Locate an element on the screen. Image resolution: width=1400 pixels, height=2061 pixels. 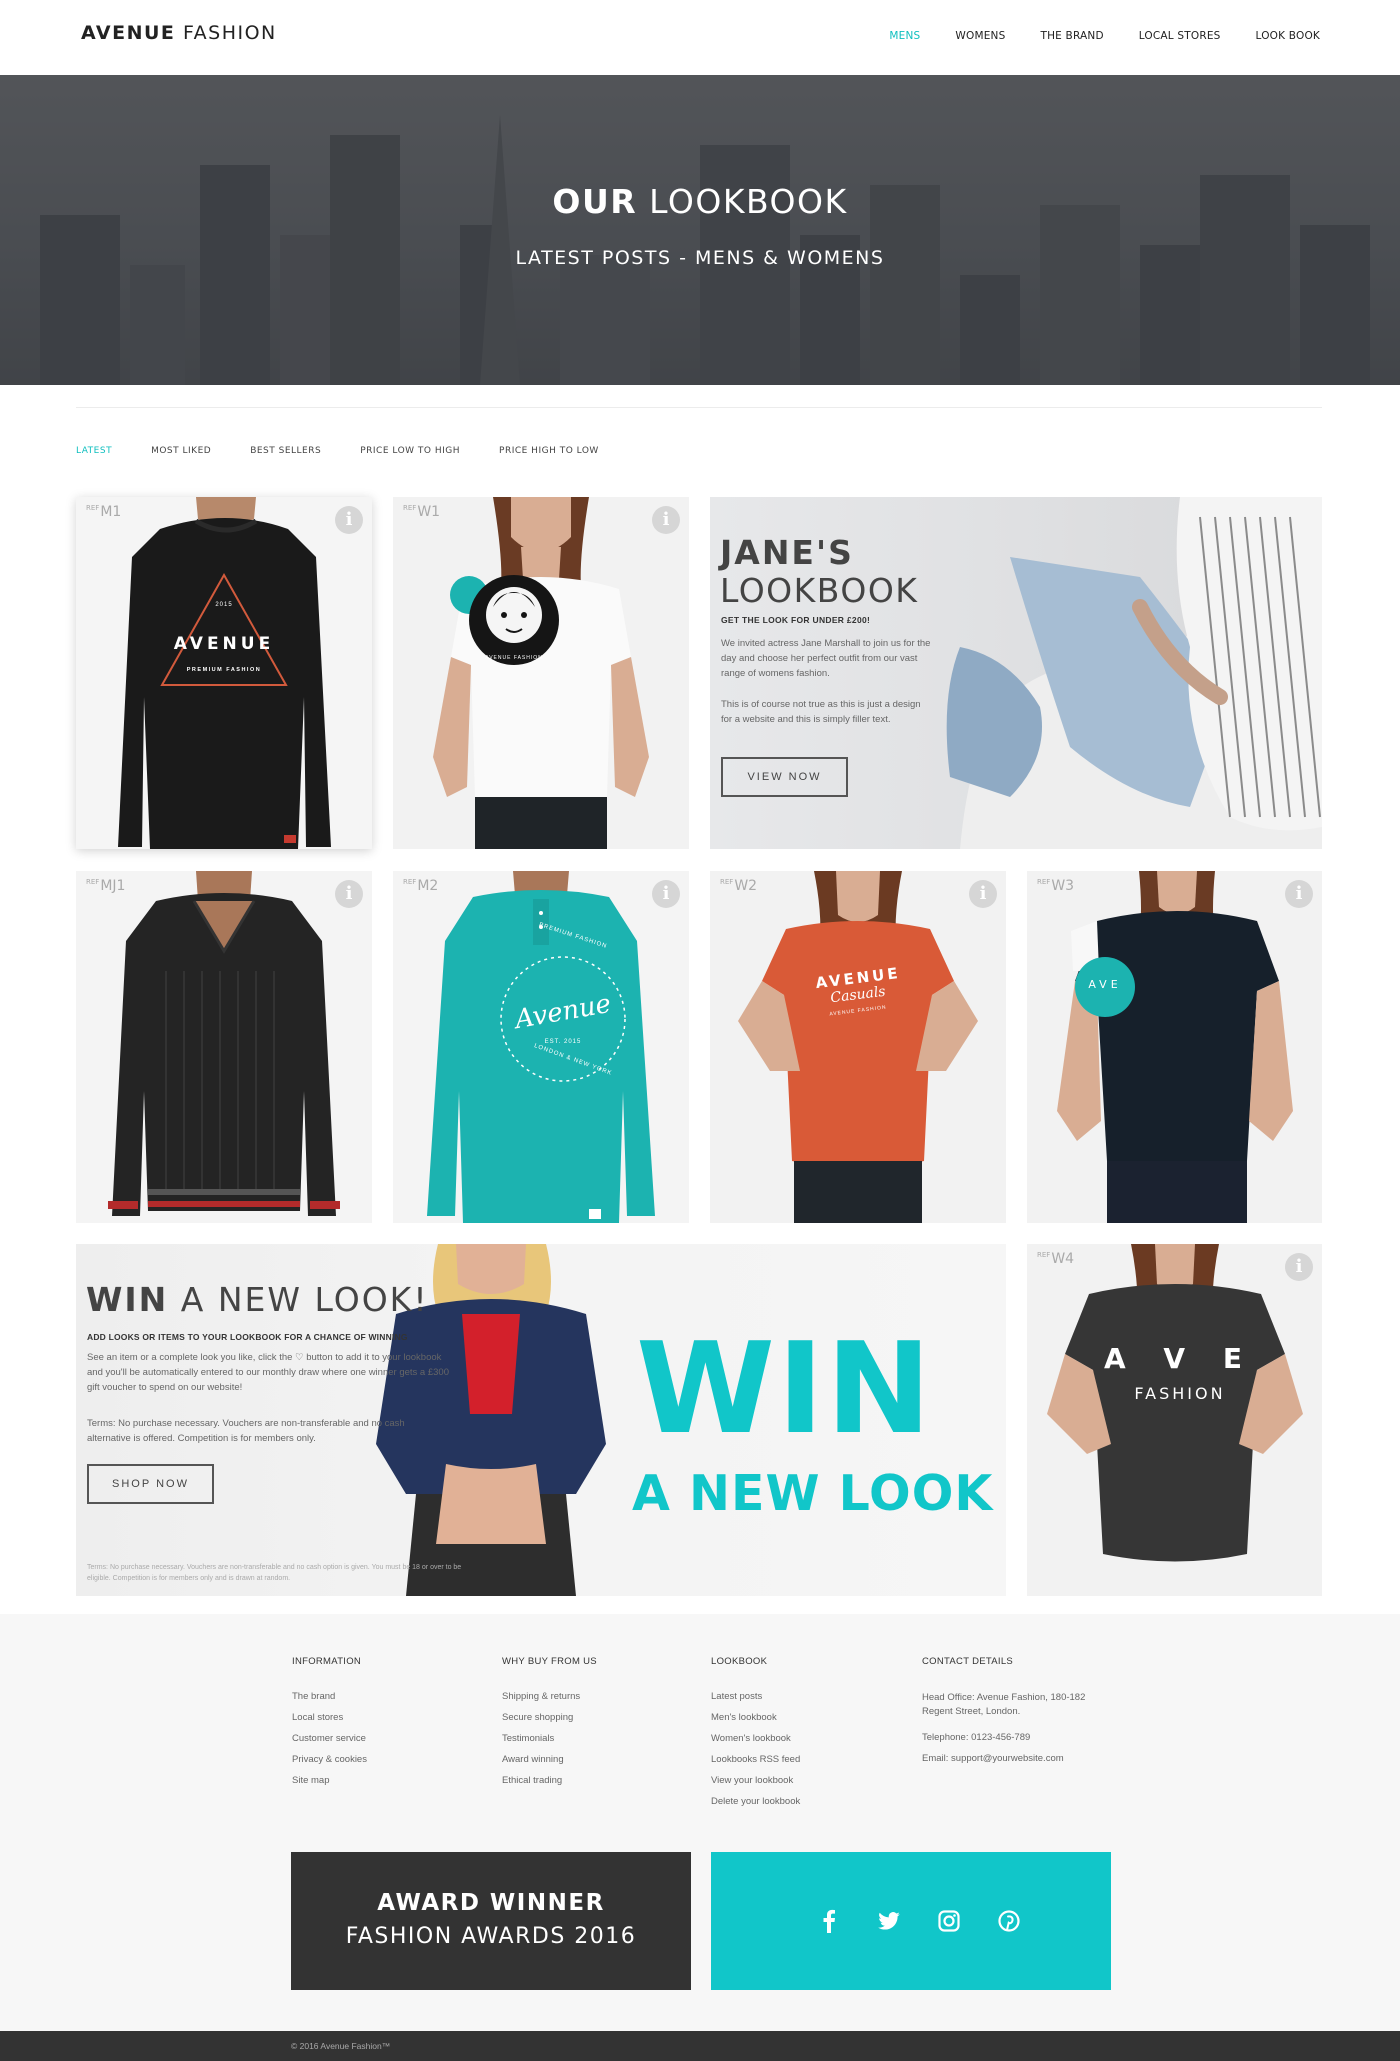
hero-title-light: LOOKBOOK is located at coordinates (748, 201).